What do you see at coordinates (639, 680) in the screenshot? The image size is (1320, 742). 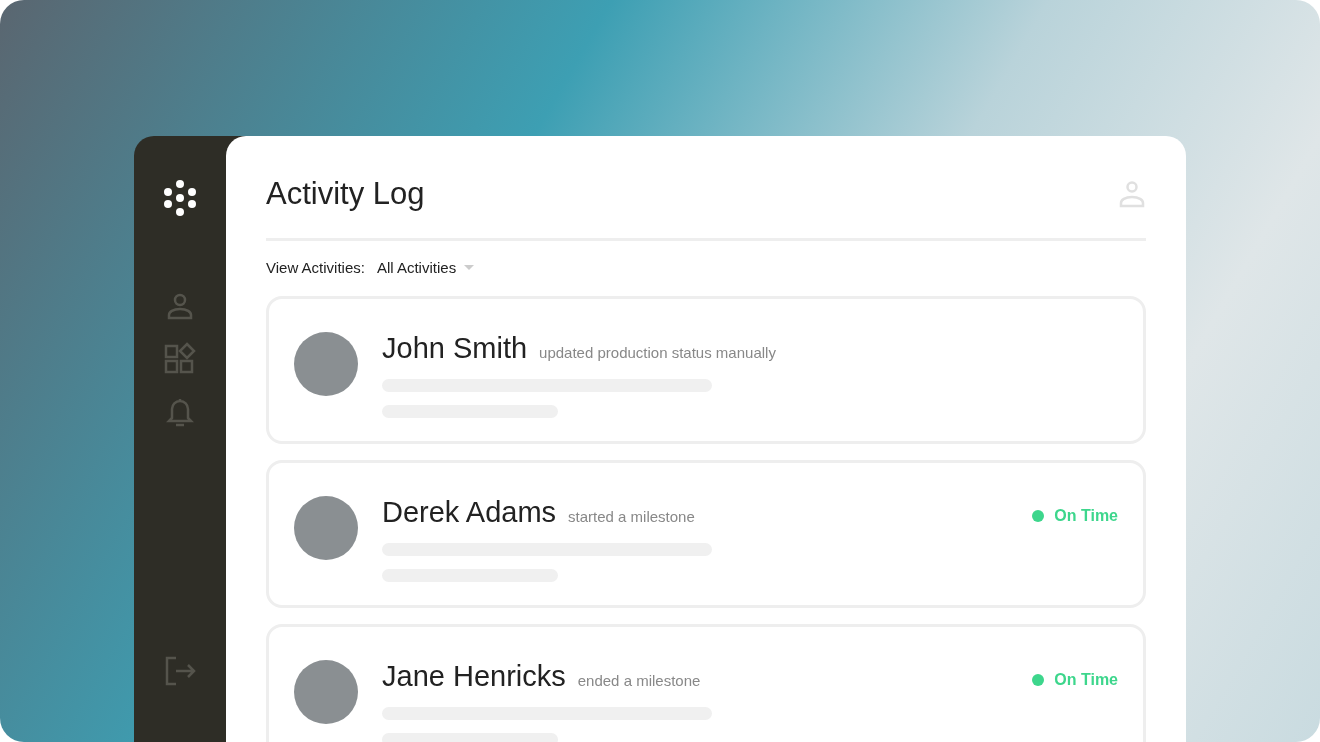 I see `activity-description: ended a milestone` at bounding box center [639, 680].